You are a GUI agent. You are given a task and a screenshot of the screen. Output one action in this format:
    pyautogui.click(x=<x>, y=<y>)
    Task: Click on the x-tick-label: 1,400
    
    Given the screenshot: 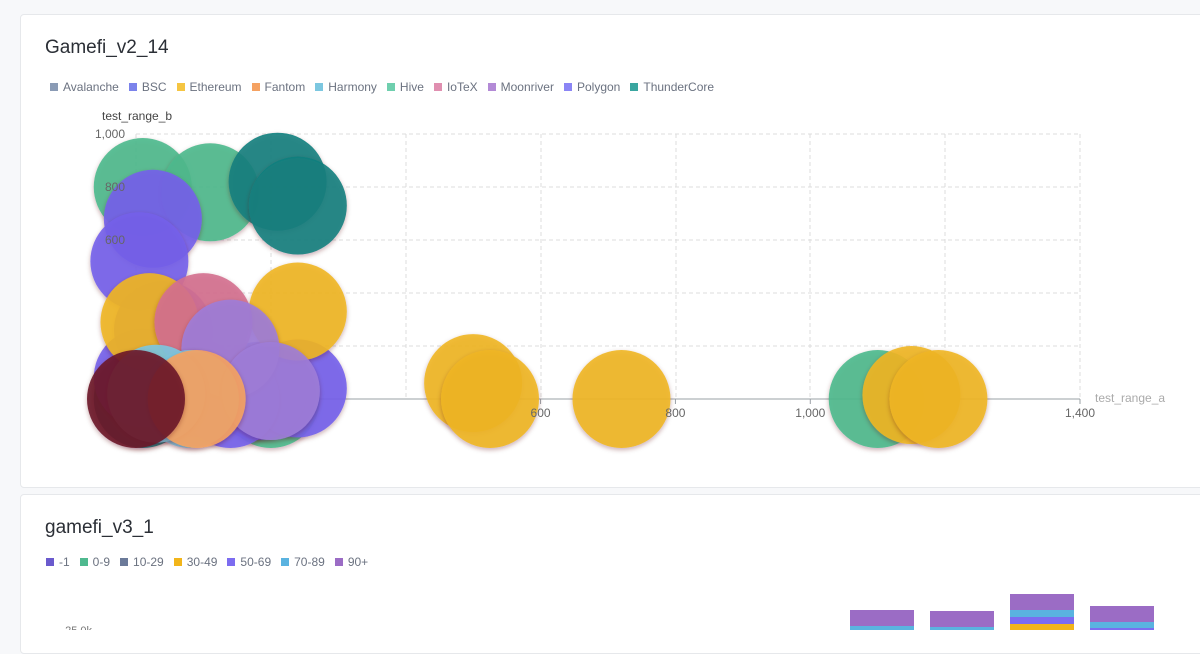 What is the action you would take?
    pyautogui.click(x=1080, y=413)
    